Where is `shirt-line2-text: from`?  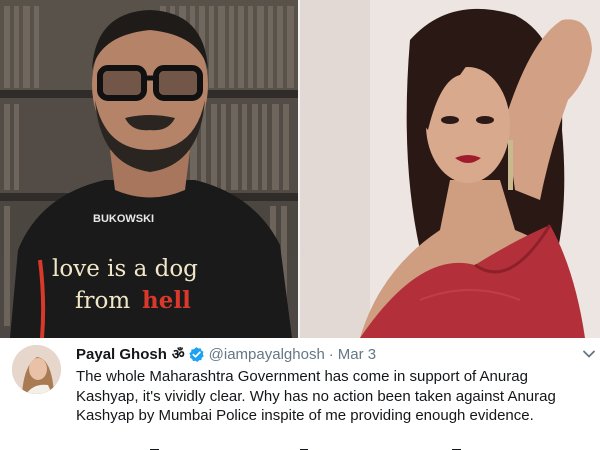
shirt-line2-text: from is located at coordinates (102, 301).